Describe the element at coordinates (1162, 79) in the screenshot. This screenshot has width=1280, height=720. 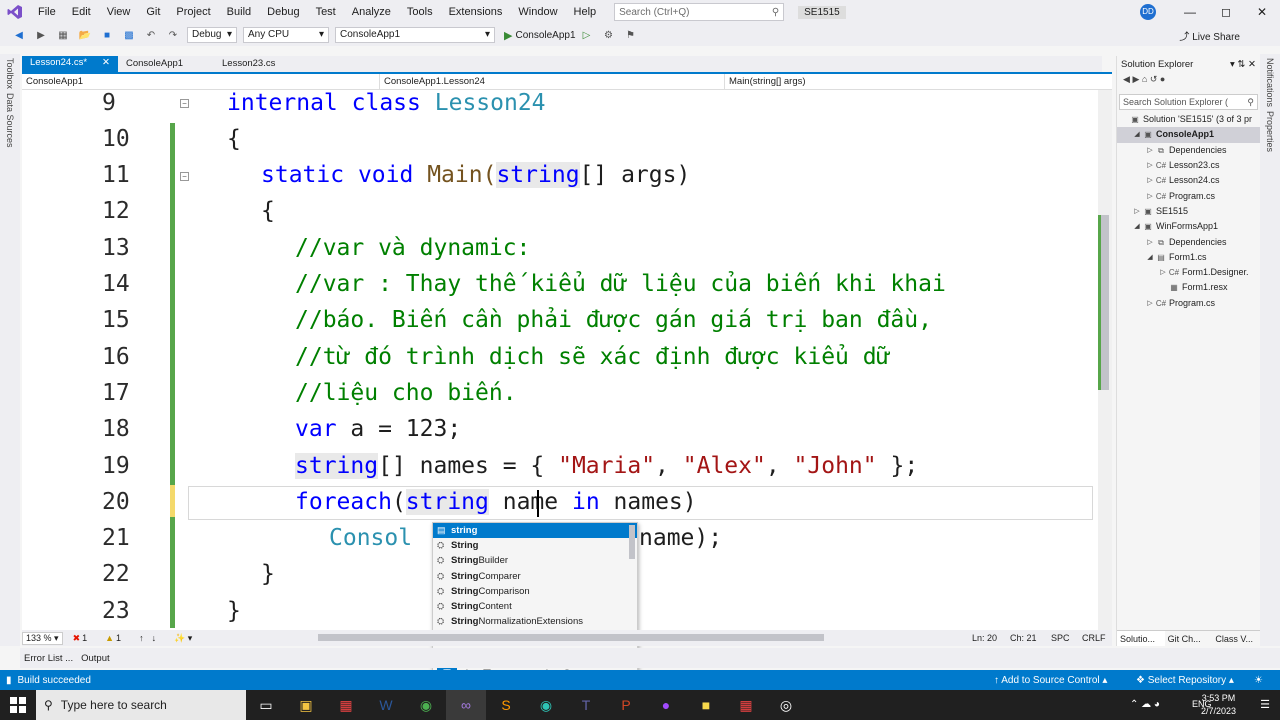
I see `settings-icon: ●` at that location.